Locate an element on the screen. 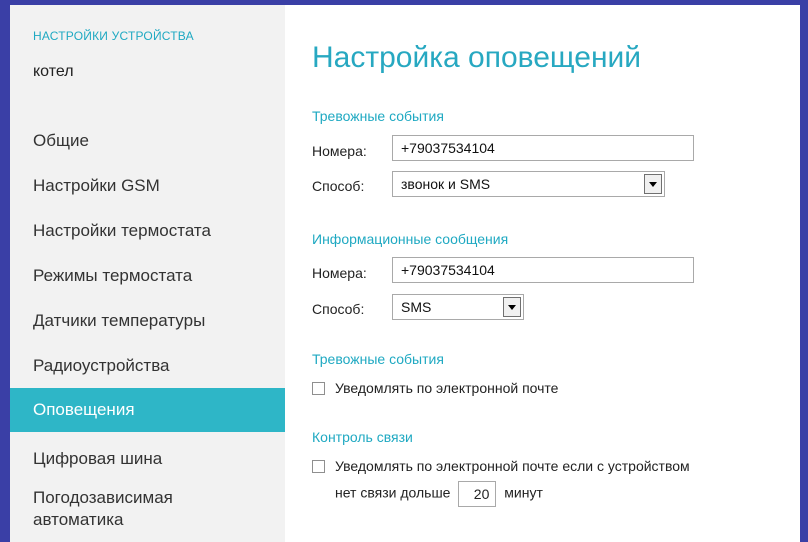  alarm-email-row: Уведомлять по электронной почте is located at coordinates (435, 388).